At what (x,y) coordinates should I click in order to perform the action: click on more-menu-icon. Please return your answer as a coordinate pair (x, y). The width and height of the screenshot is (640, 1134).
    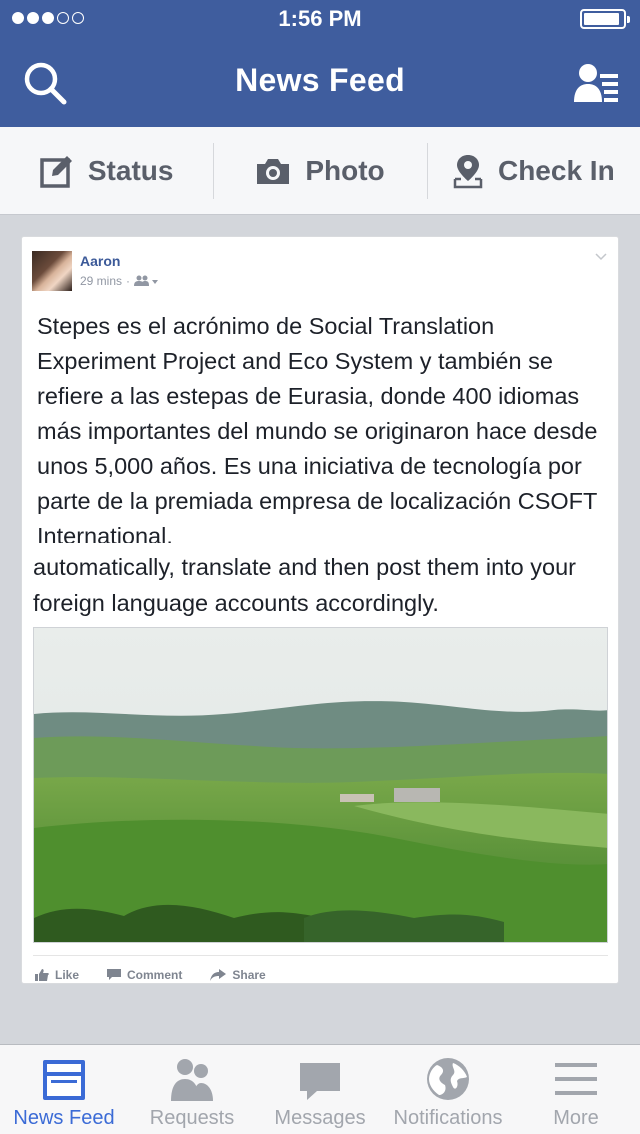
    Looking at the image, I should click on (576, 1079).